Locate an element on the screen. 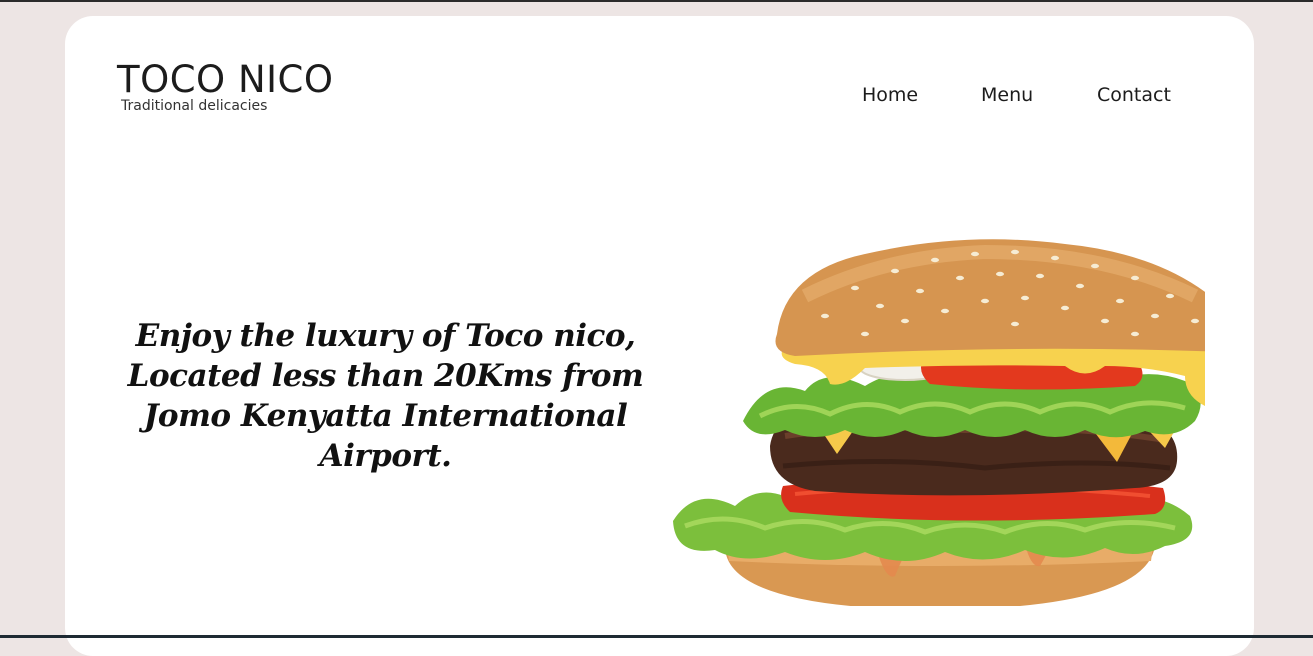  brand-logo: TOCO NICO Traditional delicacies is located at coordinates (225, 86).